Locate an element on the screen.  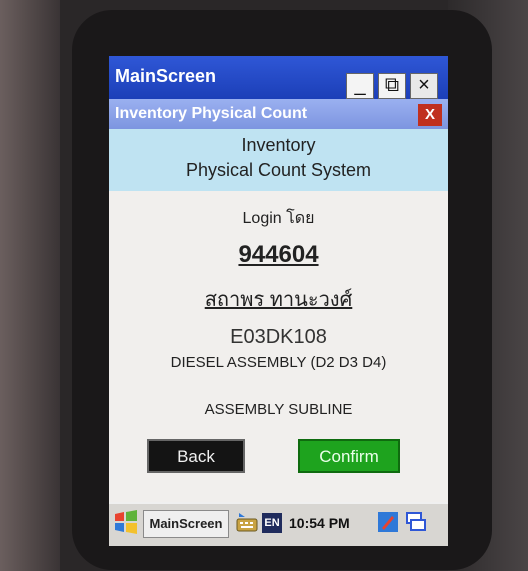
windows-start-icon is located at coordinates (126, 522).